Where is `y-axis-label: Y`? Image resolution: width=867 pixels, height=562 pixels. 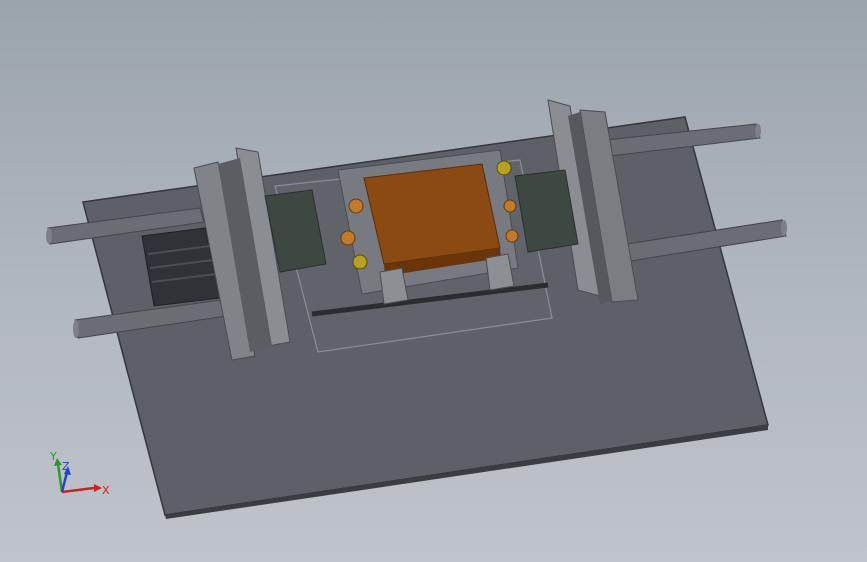
y-axis-label: Y is located at coordinates (53, 456).